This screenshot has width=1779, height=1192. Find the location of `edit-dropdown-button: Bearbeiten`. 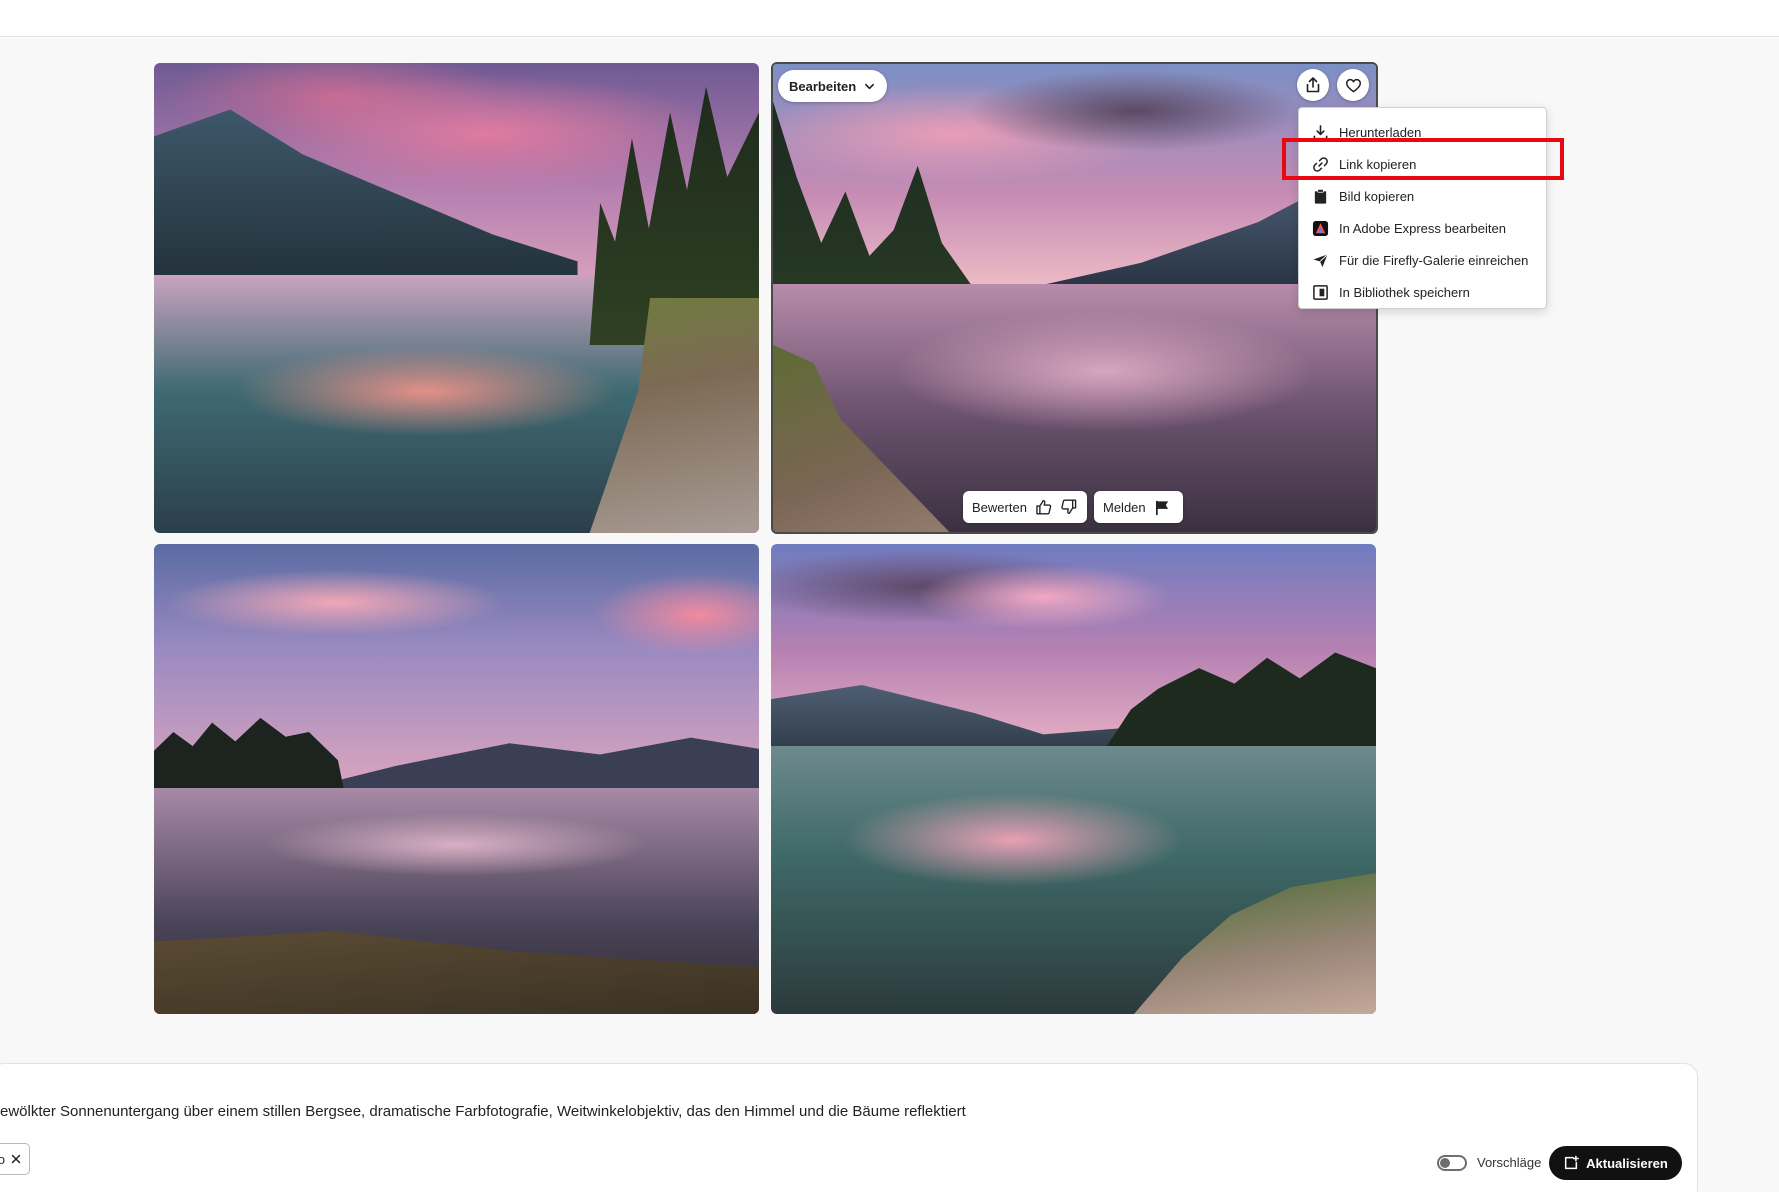

edit-dropdown-button: Bearbeiten is located at coordinates (833, 86).